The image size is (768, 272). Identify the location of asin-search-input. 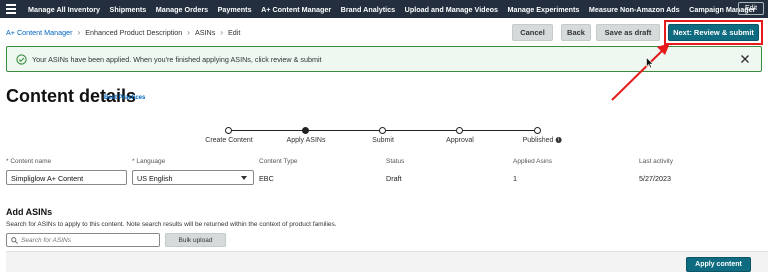
(88, 240).